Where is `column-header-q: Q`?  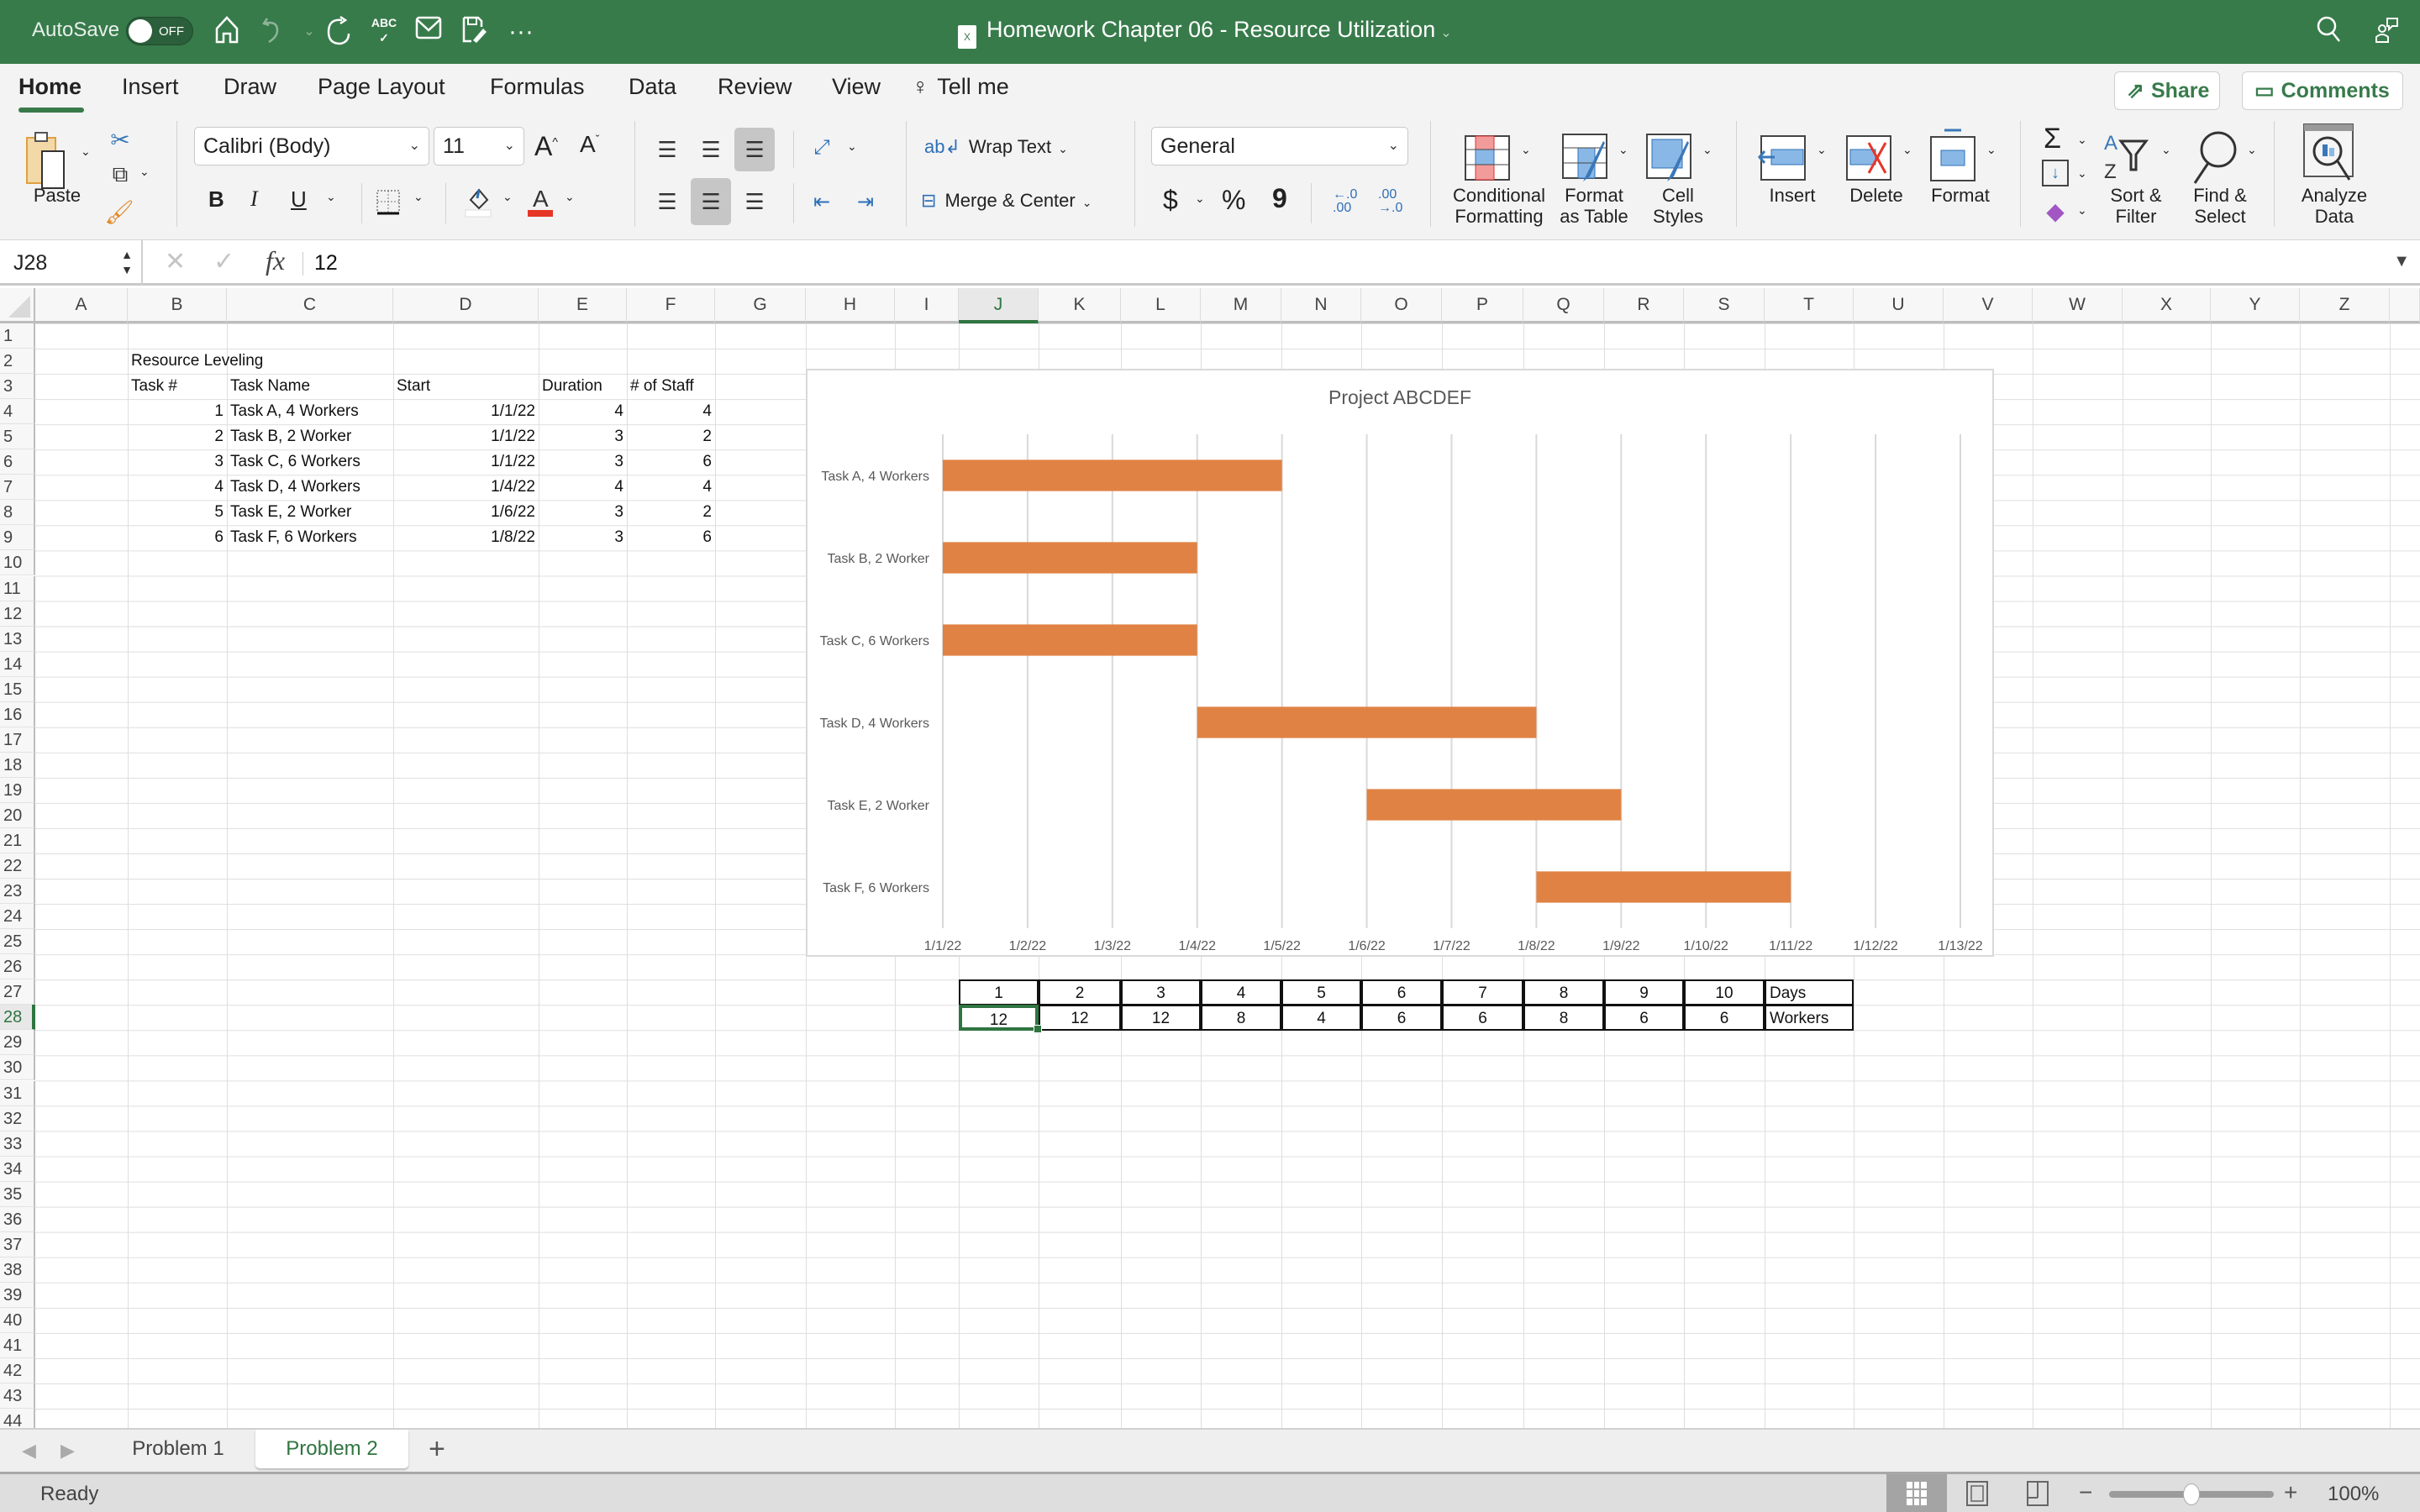 column-header-q: Q is located at coordinates (1563, 305).